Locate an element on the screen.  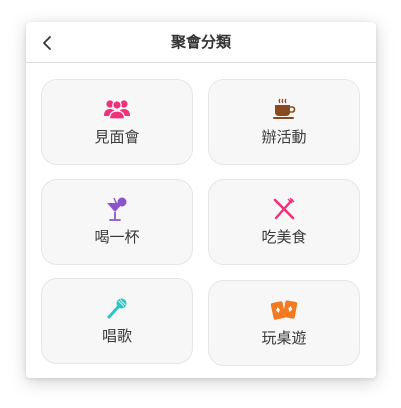
category-label: 喝一杯 is located at coordinates (117, 237).